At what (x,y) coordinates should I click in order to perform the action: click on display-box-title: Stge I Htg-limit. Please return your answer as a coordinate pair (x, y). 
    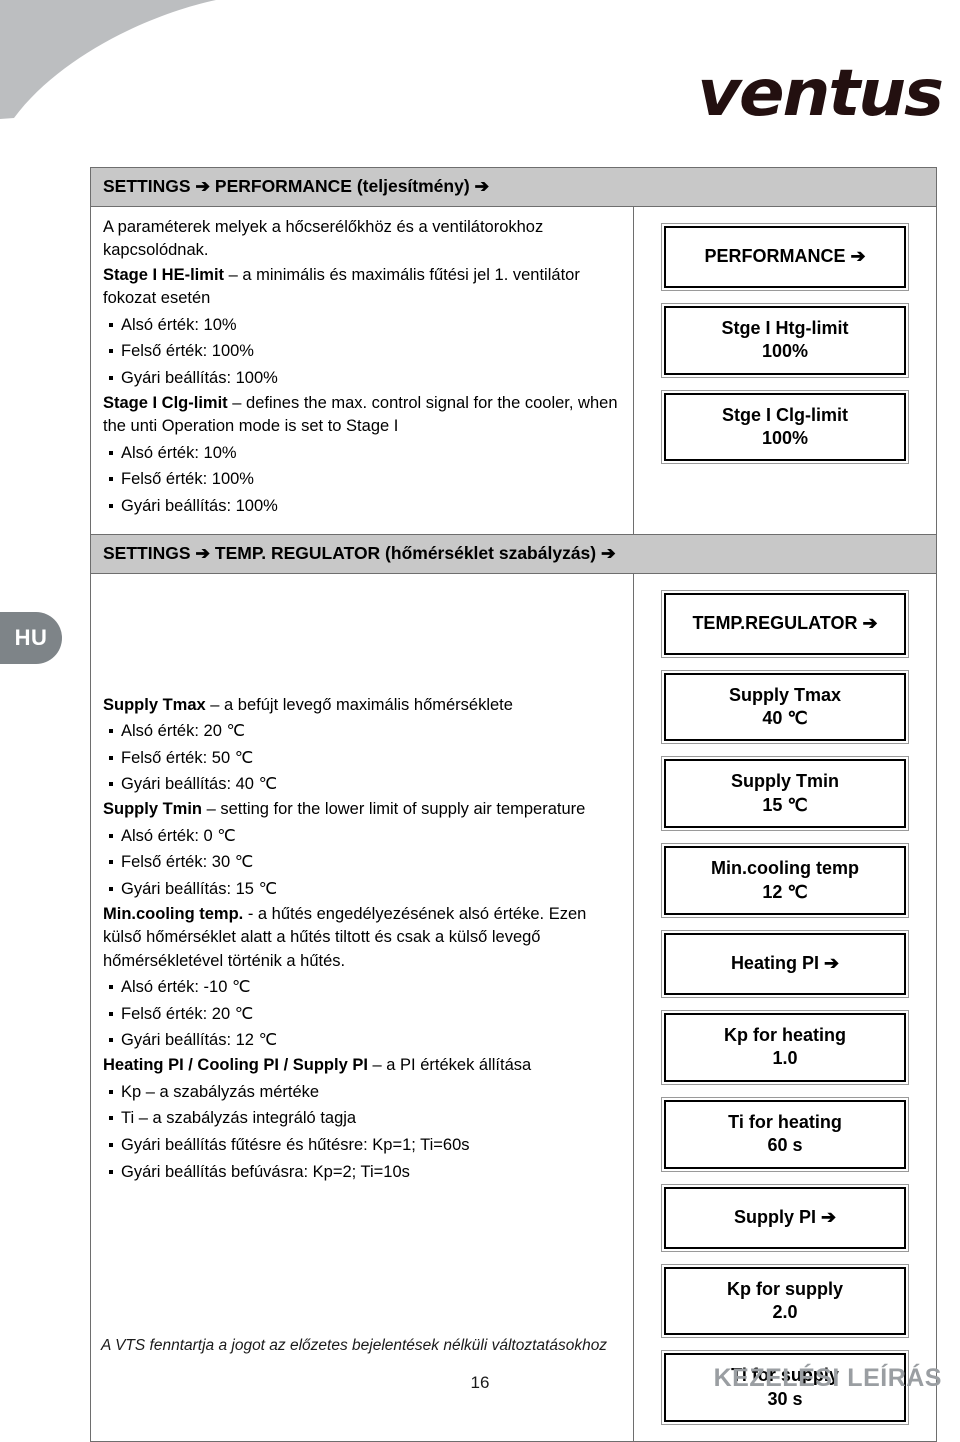
    Looking at the image, I should click on (785, 327).